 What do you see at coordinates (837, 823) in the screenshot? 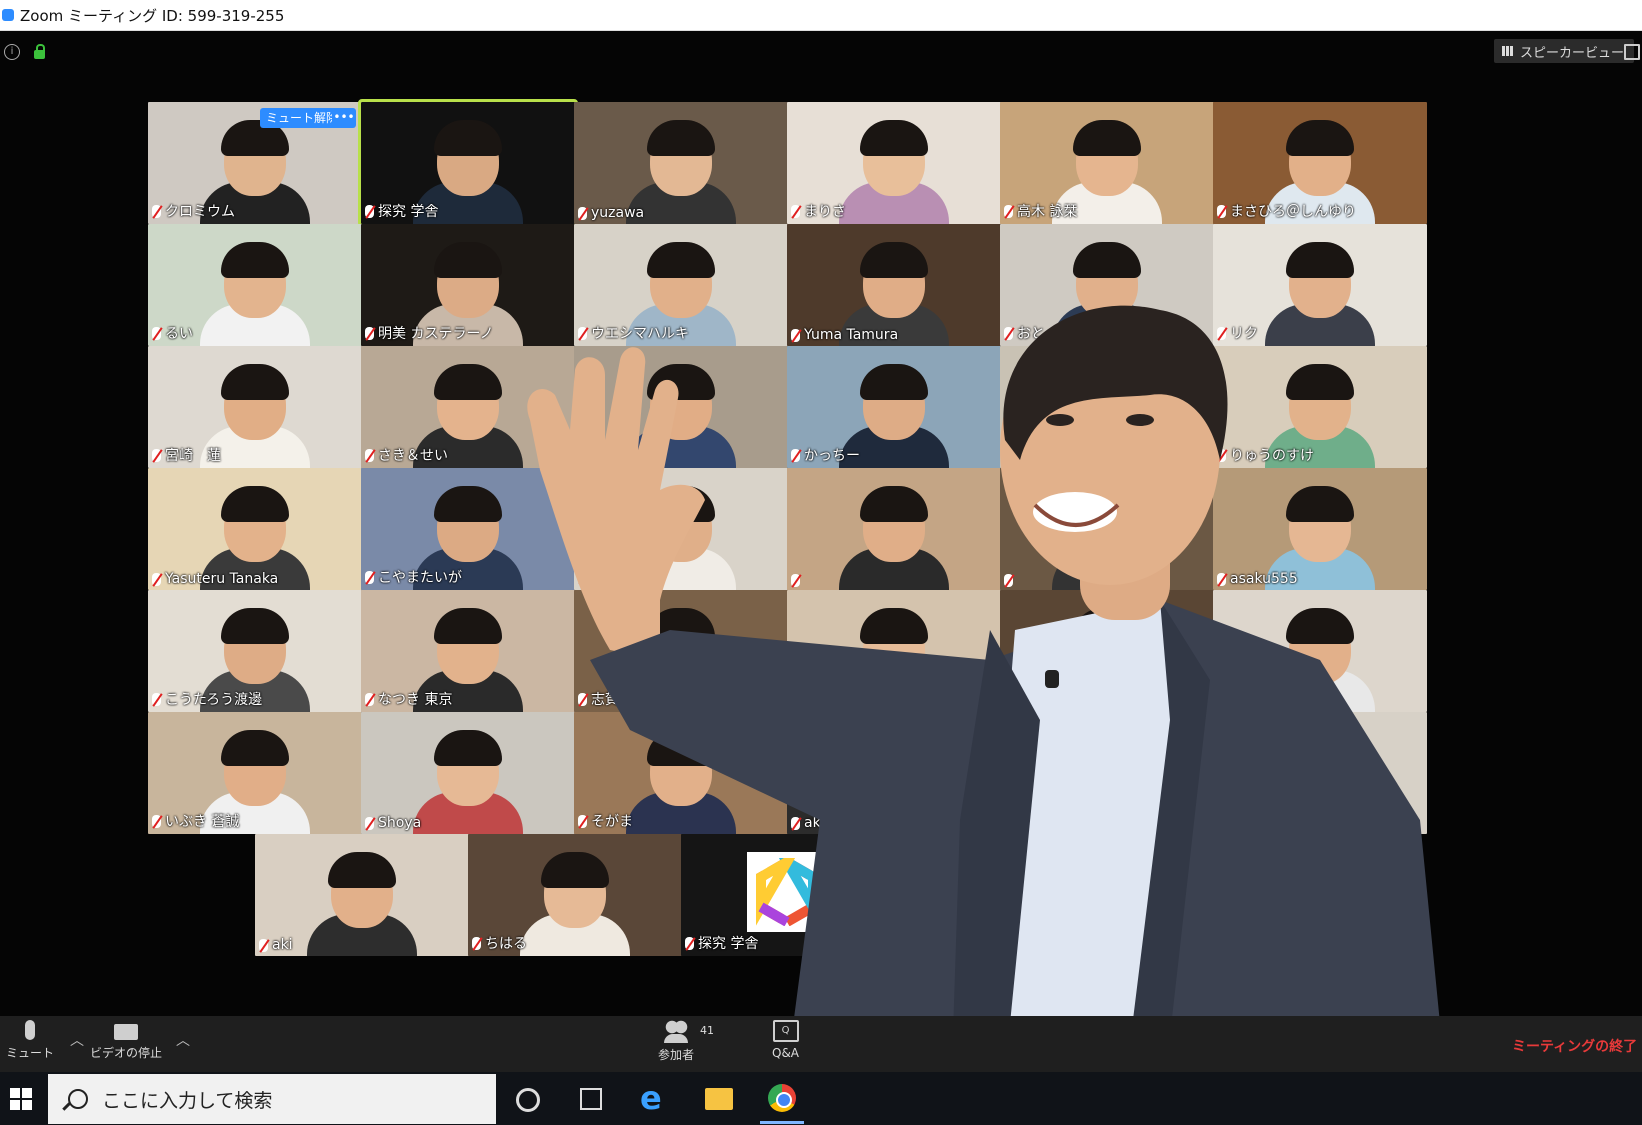
I see `participant-name-label: akiko yama` at bounding box center [837, 823].